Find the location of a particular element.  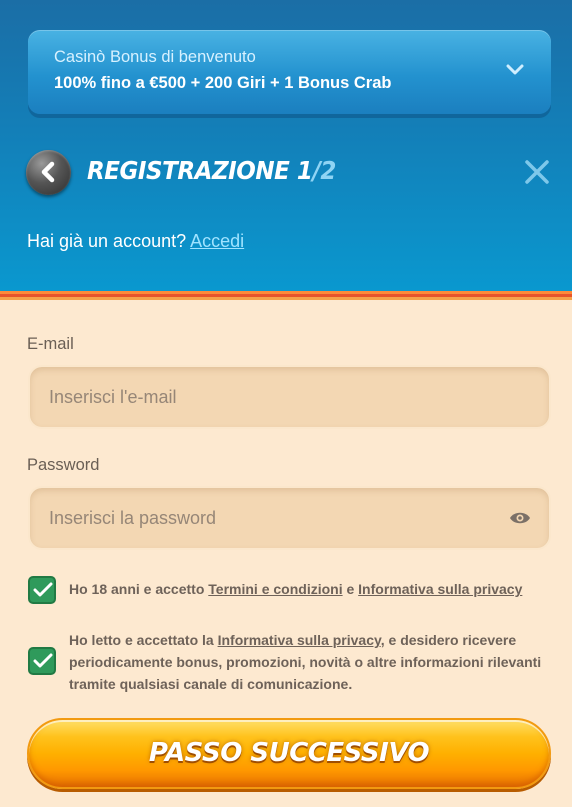

login-prompt-text: Hai già un account? is located at coordinates (107, 241).